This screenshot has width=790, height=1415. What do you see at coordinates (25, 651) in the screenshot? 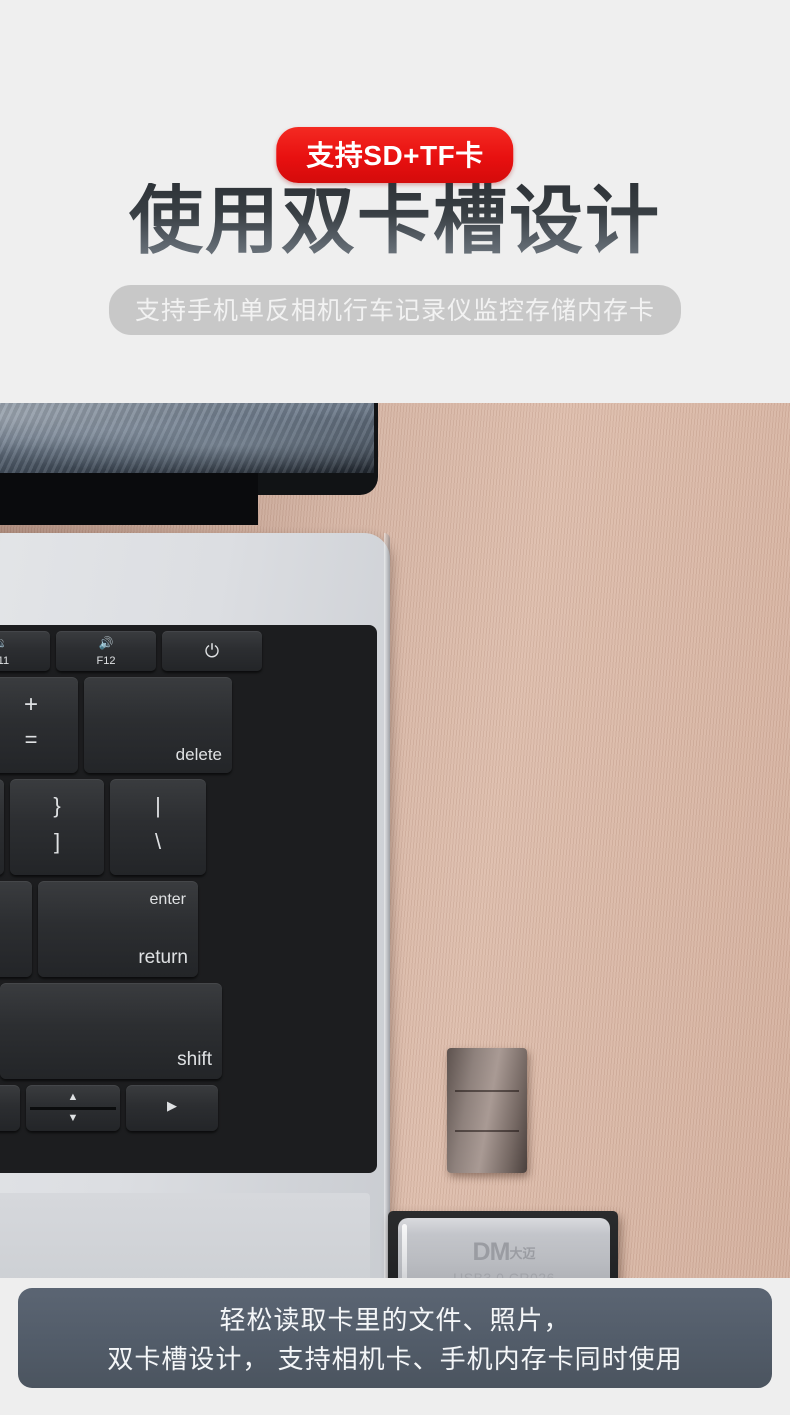
I see `key-f11: 🔉 F11` at bounding box center [25, 651].